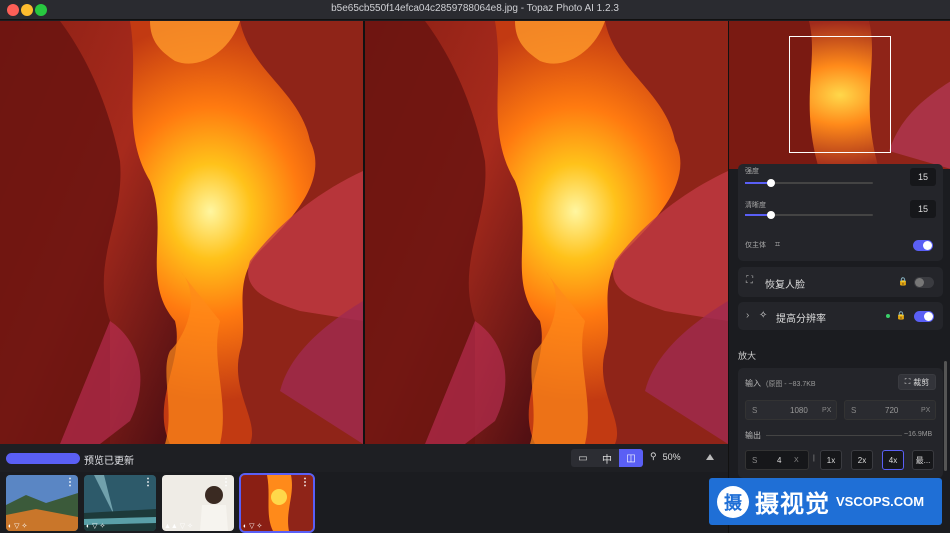  What do you see at coordinates (924, 282) in the screenshot?
I see `recover-face-toggle` at bounding box center [924, 282].